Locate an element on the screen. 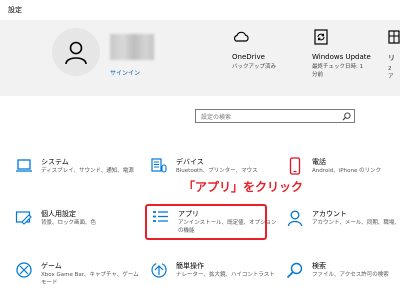  apps-highlight-box is located at coordinates (206, 222).